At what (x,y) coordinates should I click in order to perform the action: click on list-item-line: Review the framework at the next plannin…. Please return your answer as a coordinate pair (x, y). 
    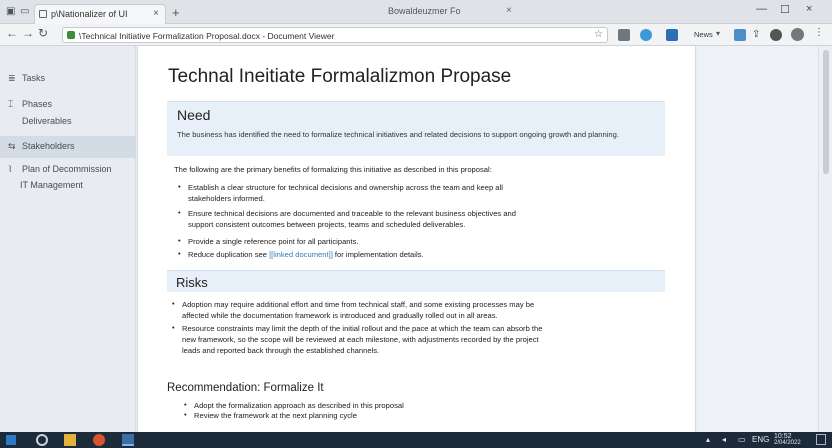
    Looking at the image, I should click on (275, 415).